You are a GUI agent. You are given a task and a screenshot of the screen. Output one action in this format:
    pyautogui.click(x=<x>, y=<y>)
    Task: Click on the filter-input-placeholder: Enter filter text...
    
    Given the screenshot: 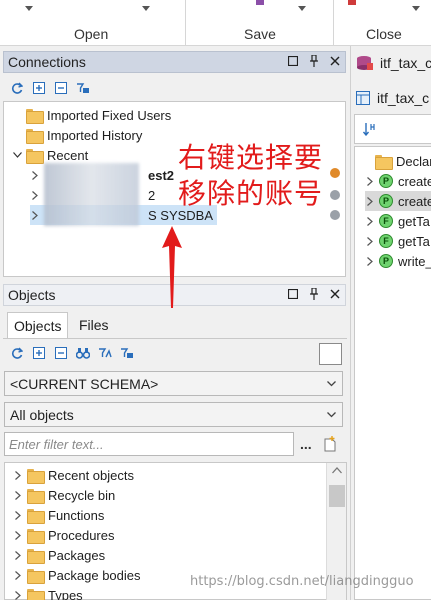 What is the action you would take?
    pyautogui.click(x=56, y=444)
    